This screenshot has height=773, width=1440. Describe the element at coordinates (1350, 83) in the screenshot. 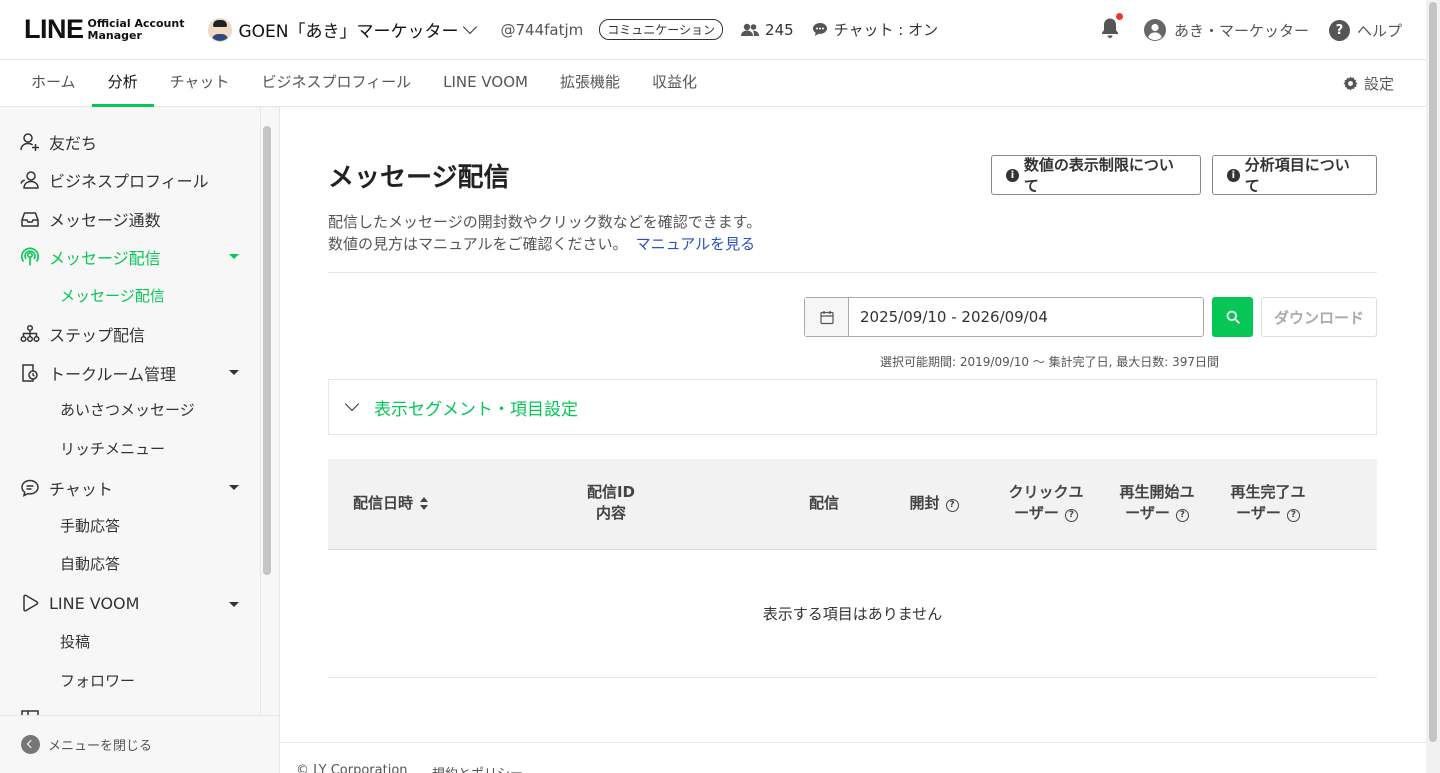

I see `gear-icon` at that location.